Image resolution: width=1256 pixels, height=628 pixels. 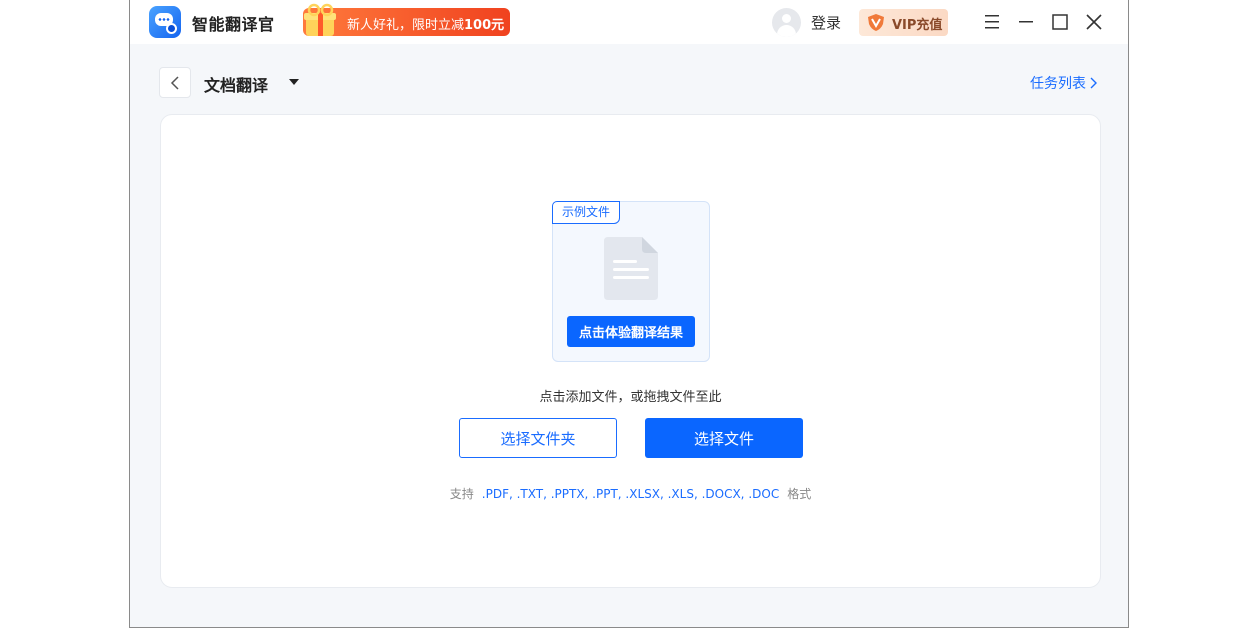 I want to click on gift-icon, so click(x=320, y=19).